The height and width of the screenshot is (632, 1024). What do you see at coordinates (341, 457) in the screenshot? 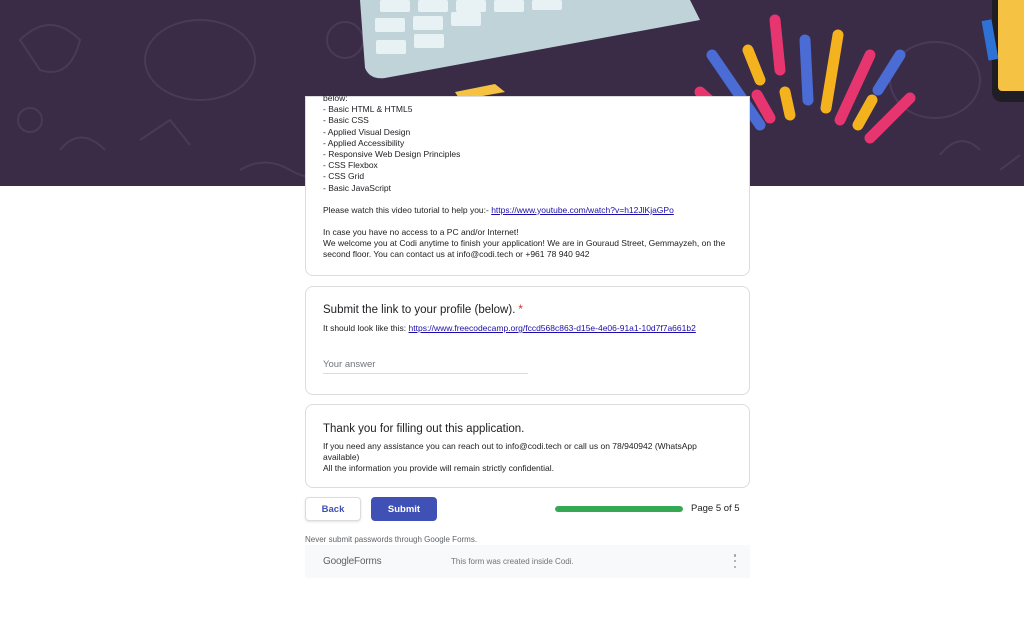
I see `assistance-line-2: available)` at bounding box center [341, 457].